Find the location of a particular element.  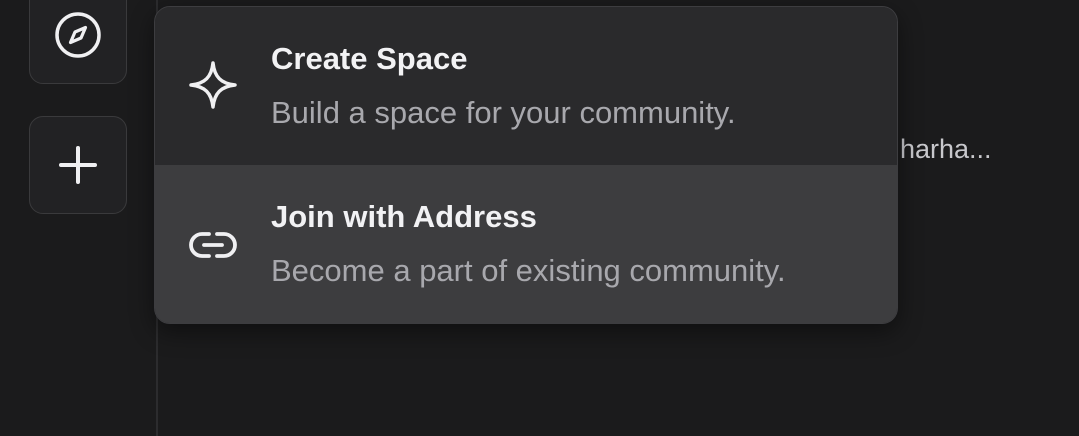

link-icon is located at coordinates (213, 245).